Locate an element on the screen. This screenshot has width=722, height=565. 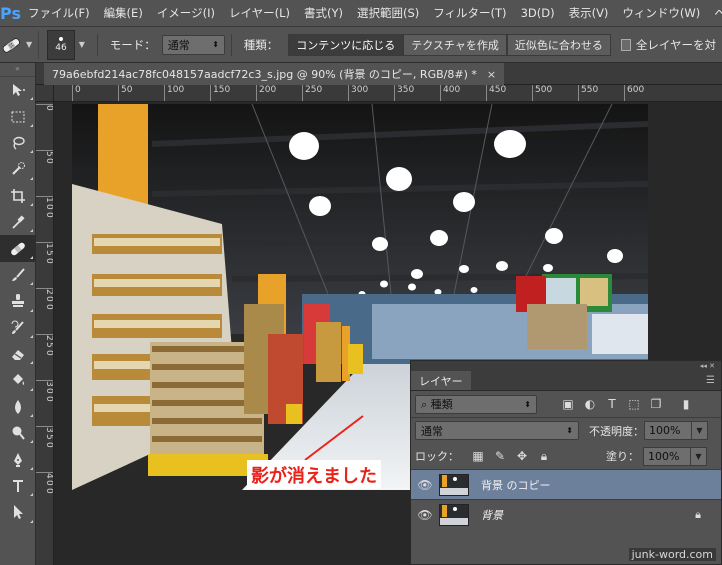
blend-mode-select: 通常 ⬍ is located at coordinates (497, 430).